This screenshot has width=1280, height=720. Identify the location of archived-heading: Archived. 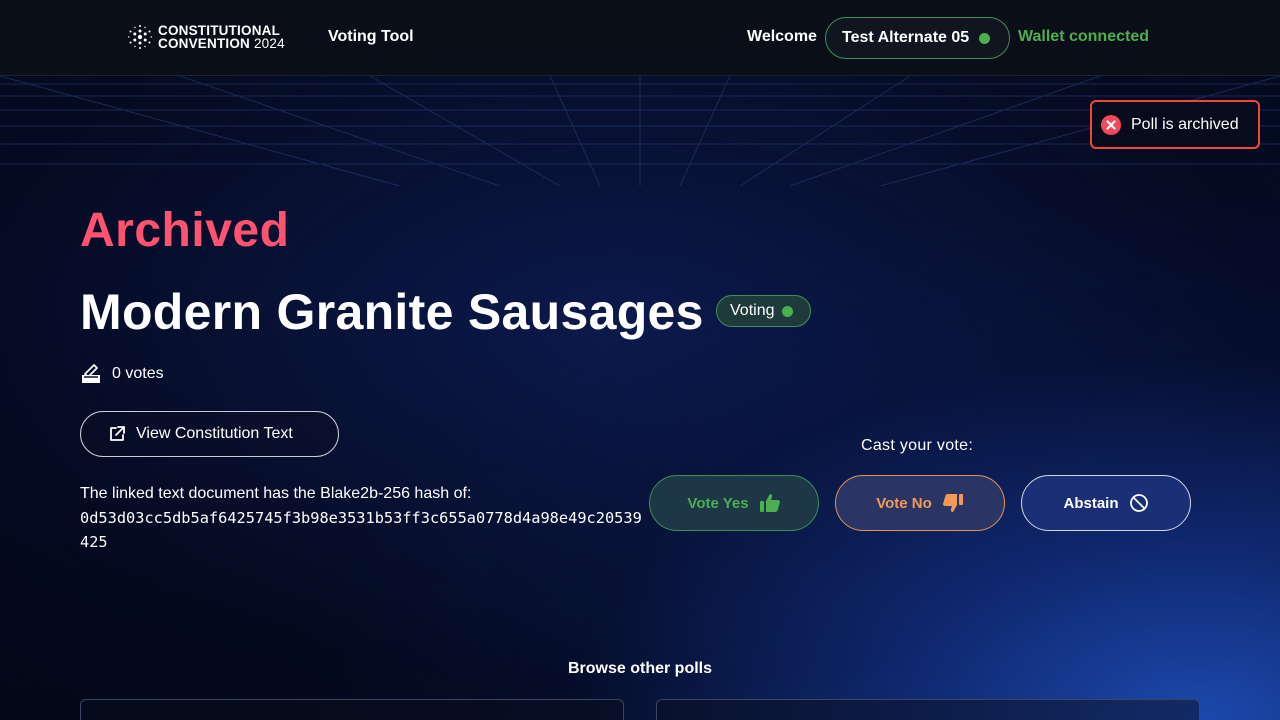
(185, 230).